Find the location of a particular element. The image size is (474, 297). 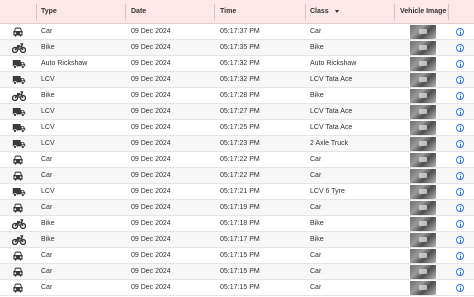

time-cell: 05:17:15 PM is located at coordinates (240, 287).